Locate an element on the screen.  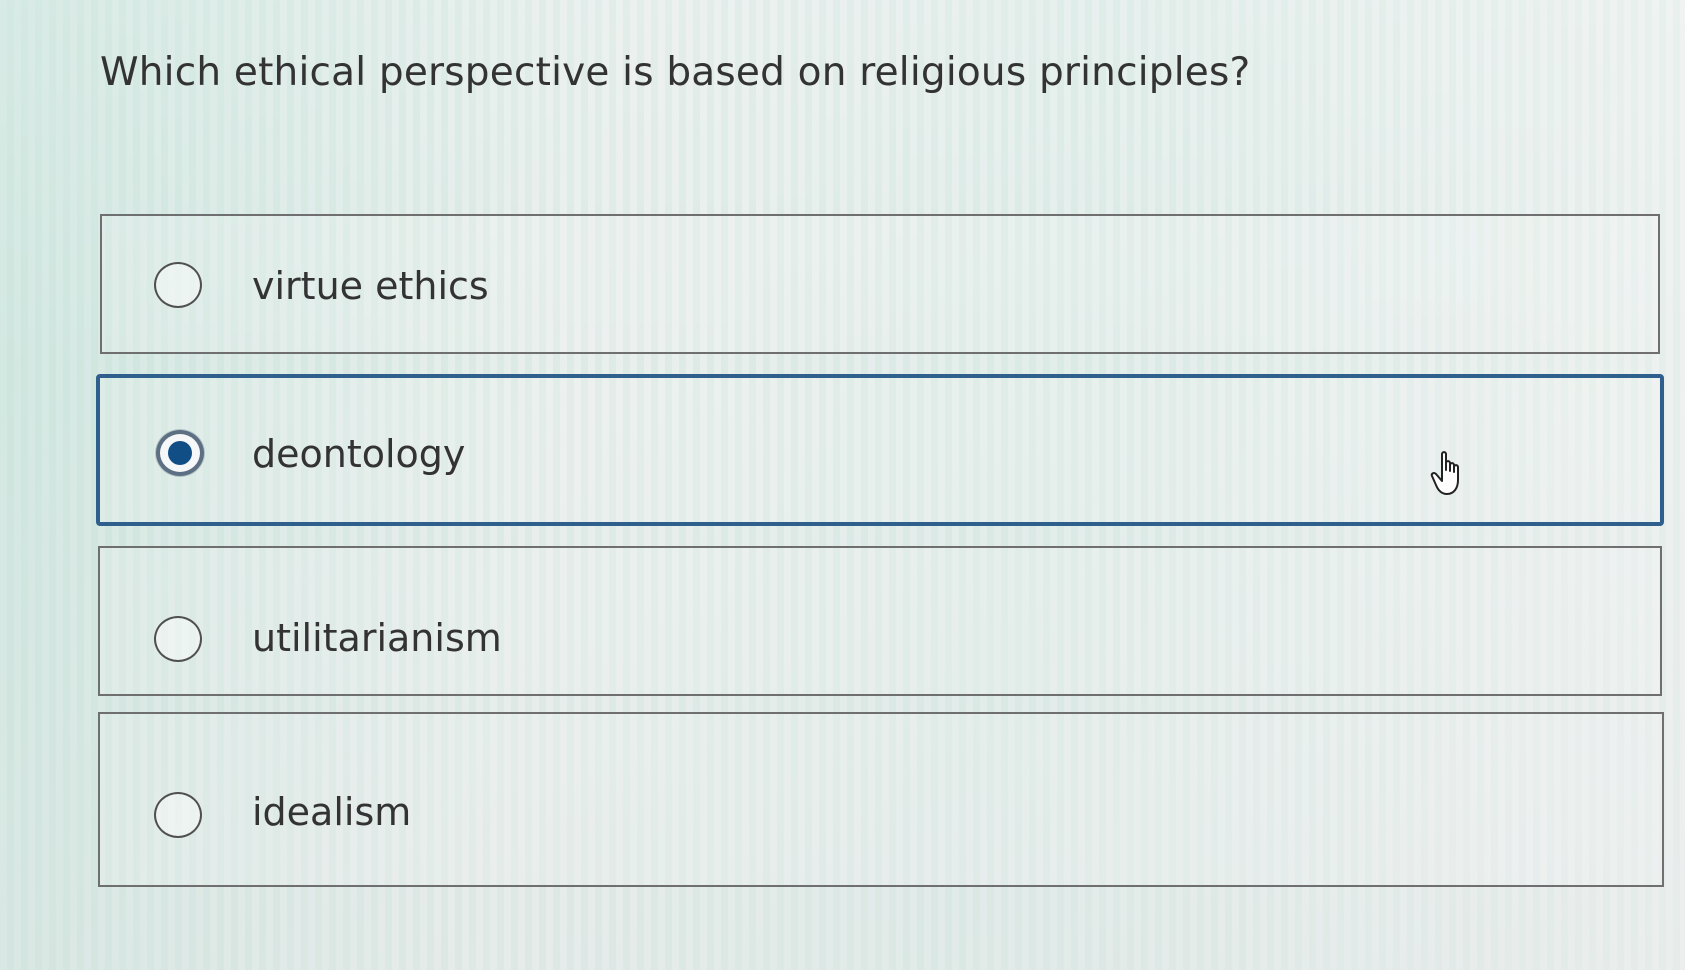
option-label: idealism is located at coordinates (332, 812).